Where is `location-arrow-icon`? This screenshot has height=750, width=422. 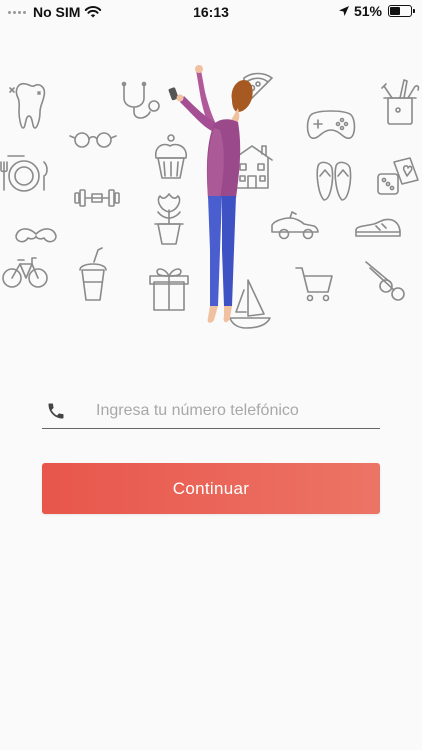 location-arrow-icon is located at coordinates (343, 11).